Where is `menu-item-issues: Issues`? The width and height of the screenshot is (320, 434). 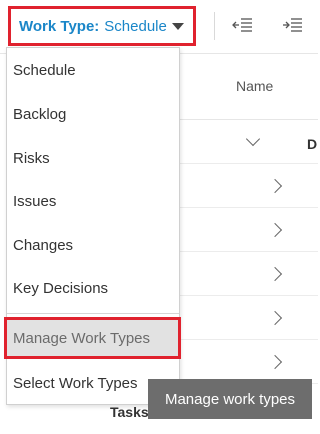 menu-item-issues: Issues is located at coordinates (93, 201).